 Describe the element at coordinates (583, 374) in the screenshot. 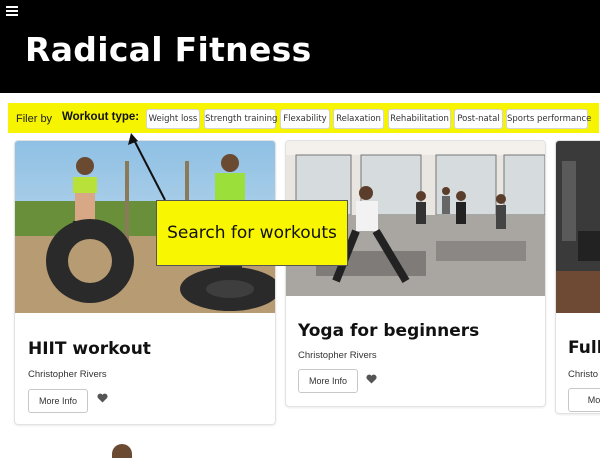

I see `card-author: Christo` at that location.